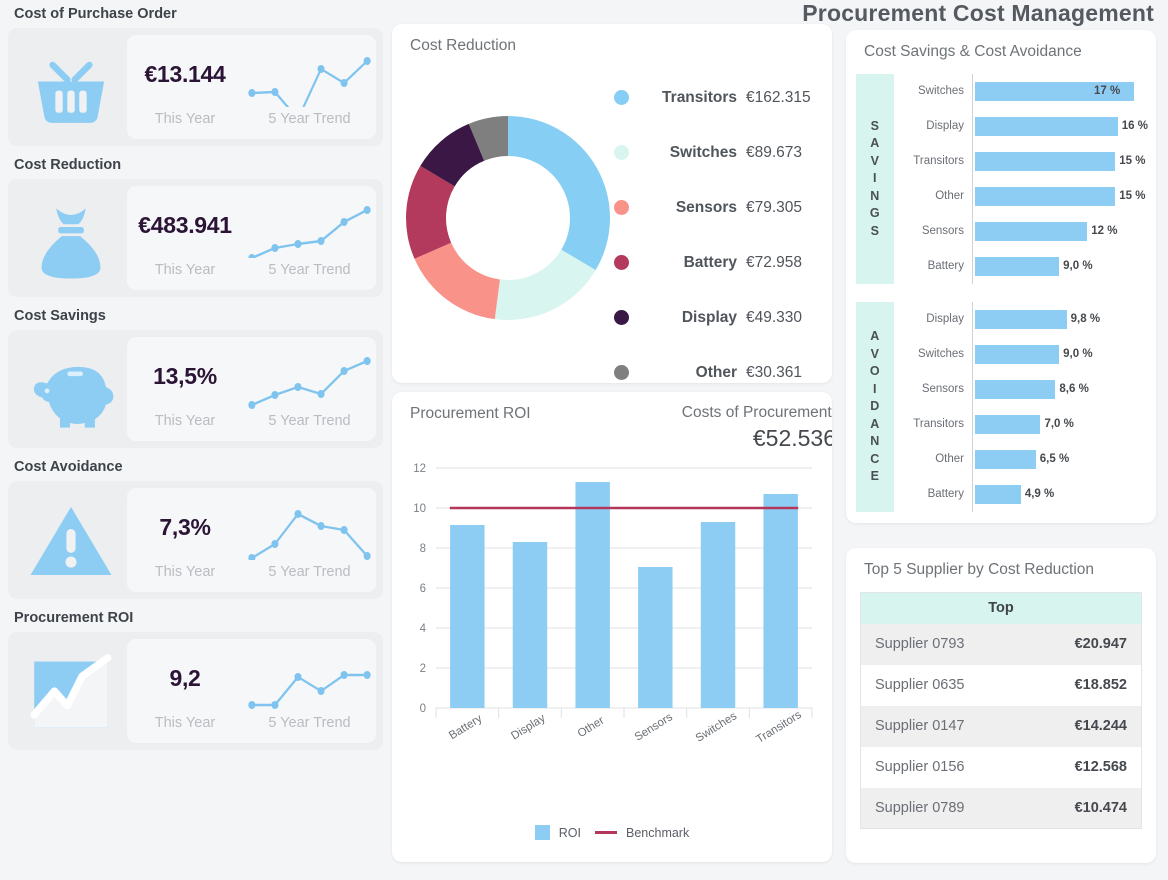 The height and width of the screenshot is (880, 1168). What do you see at coordinates (195, 540) in the screenshot?
I see `kpi-card: 7,3% This Year 5 Year Trend` at bounding box center [195, 540].